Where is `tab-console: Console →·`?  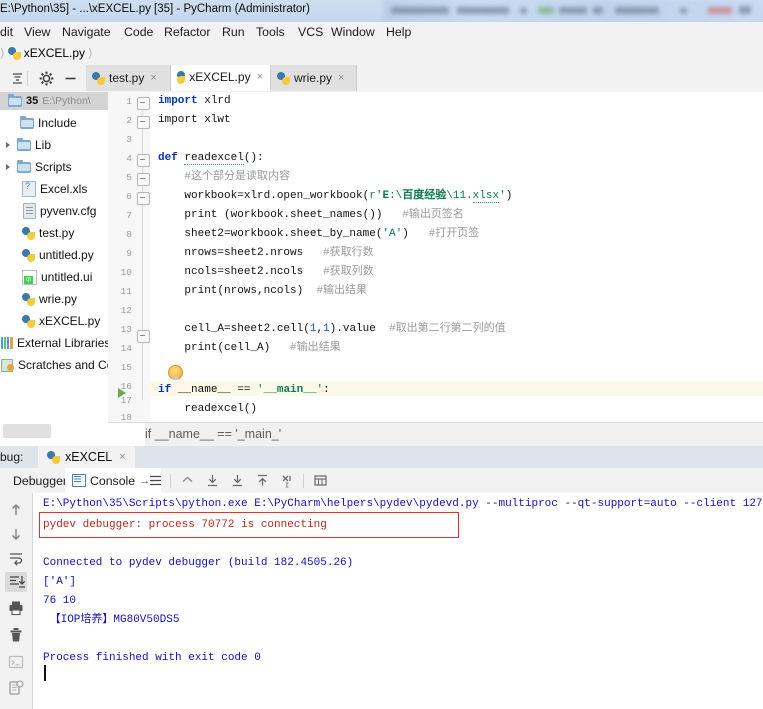
tab-console: Console →· is located at coordinates (113, 480).